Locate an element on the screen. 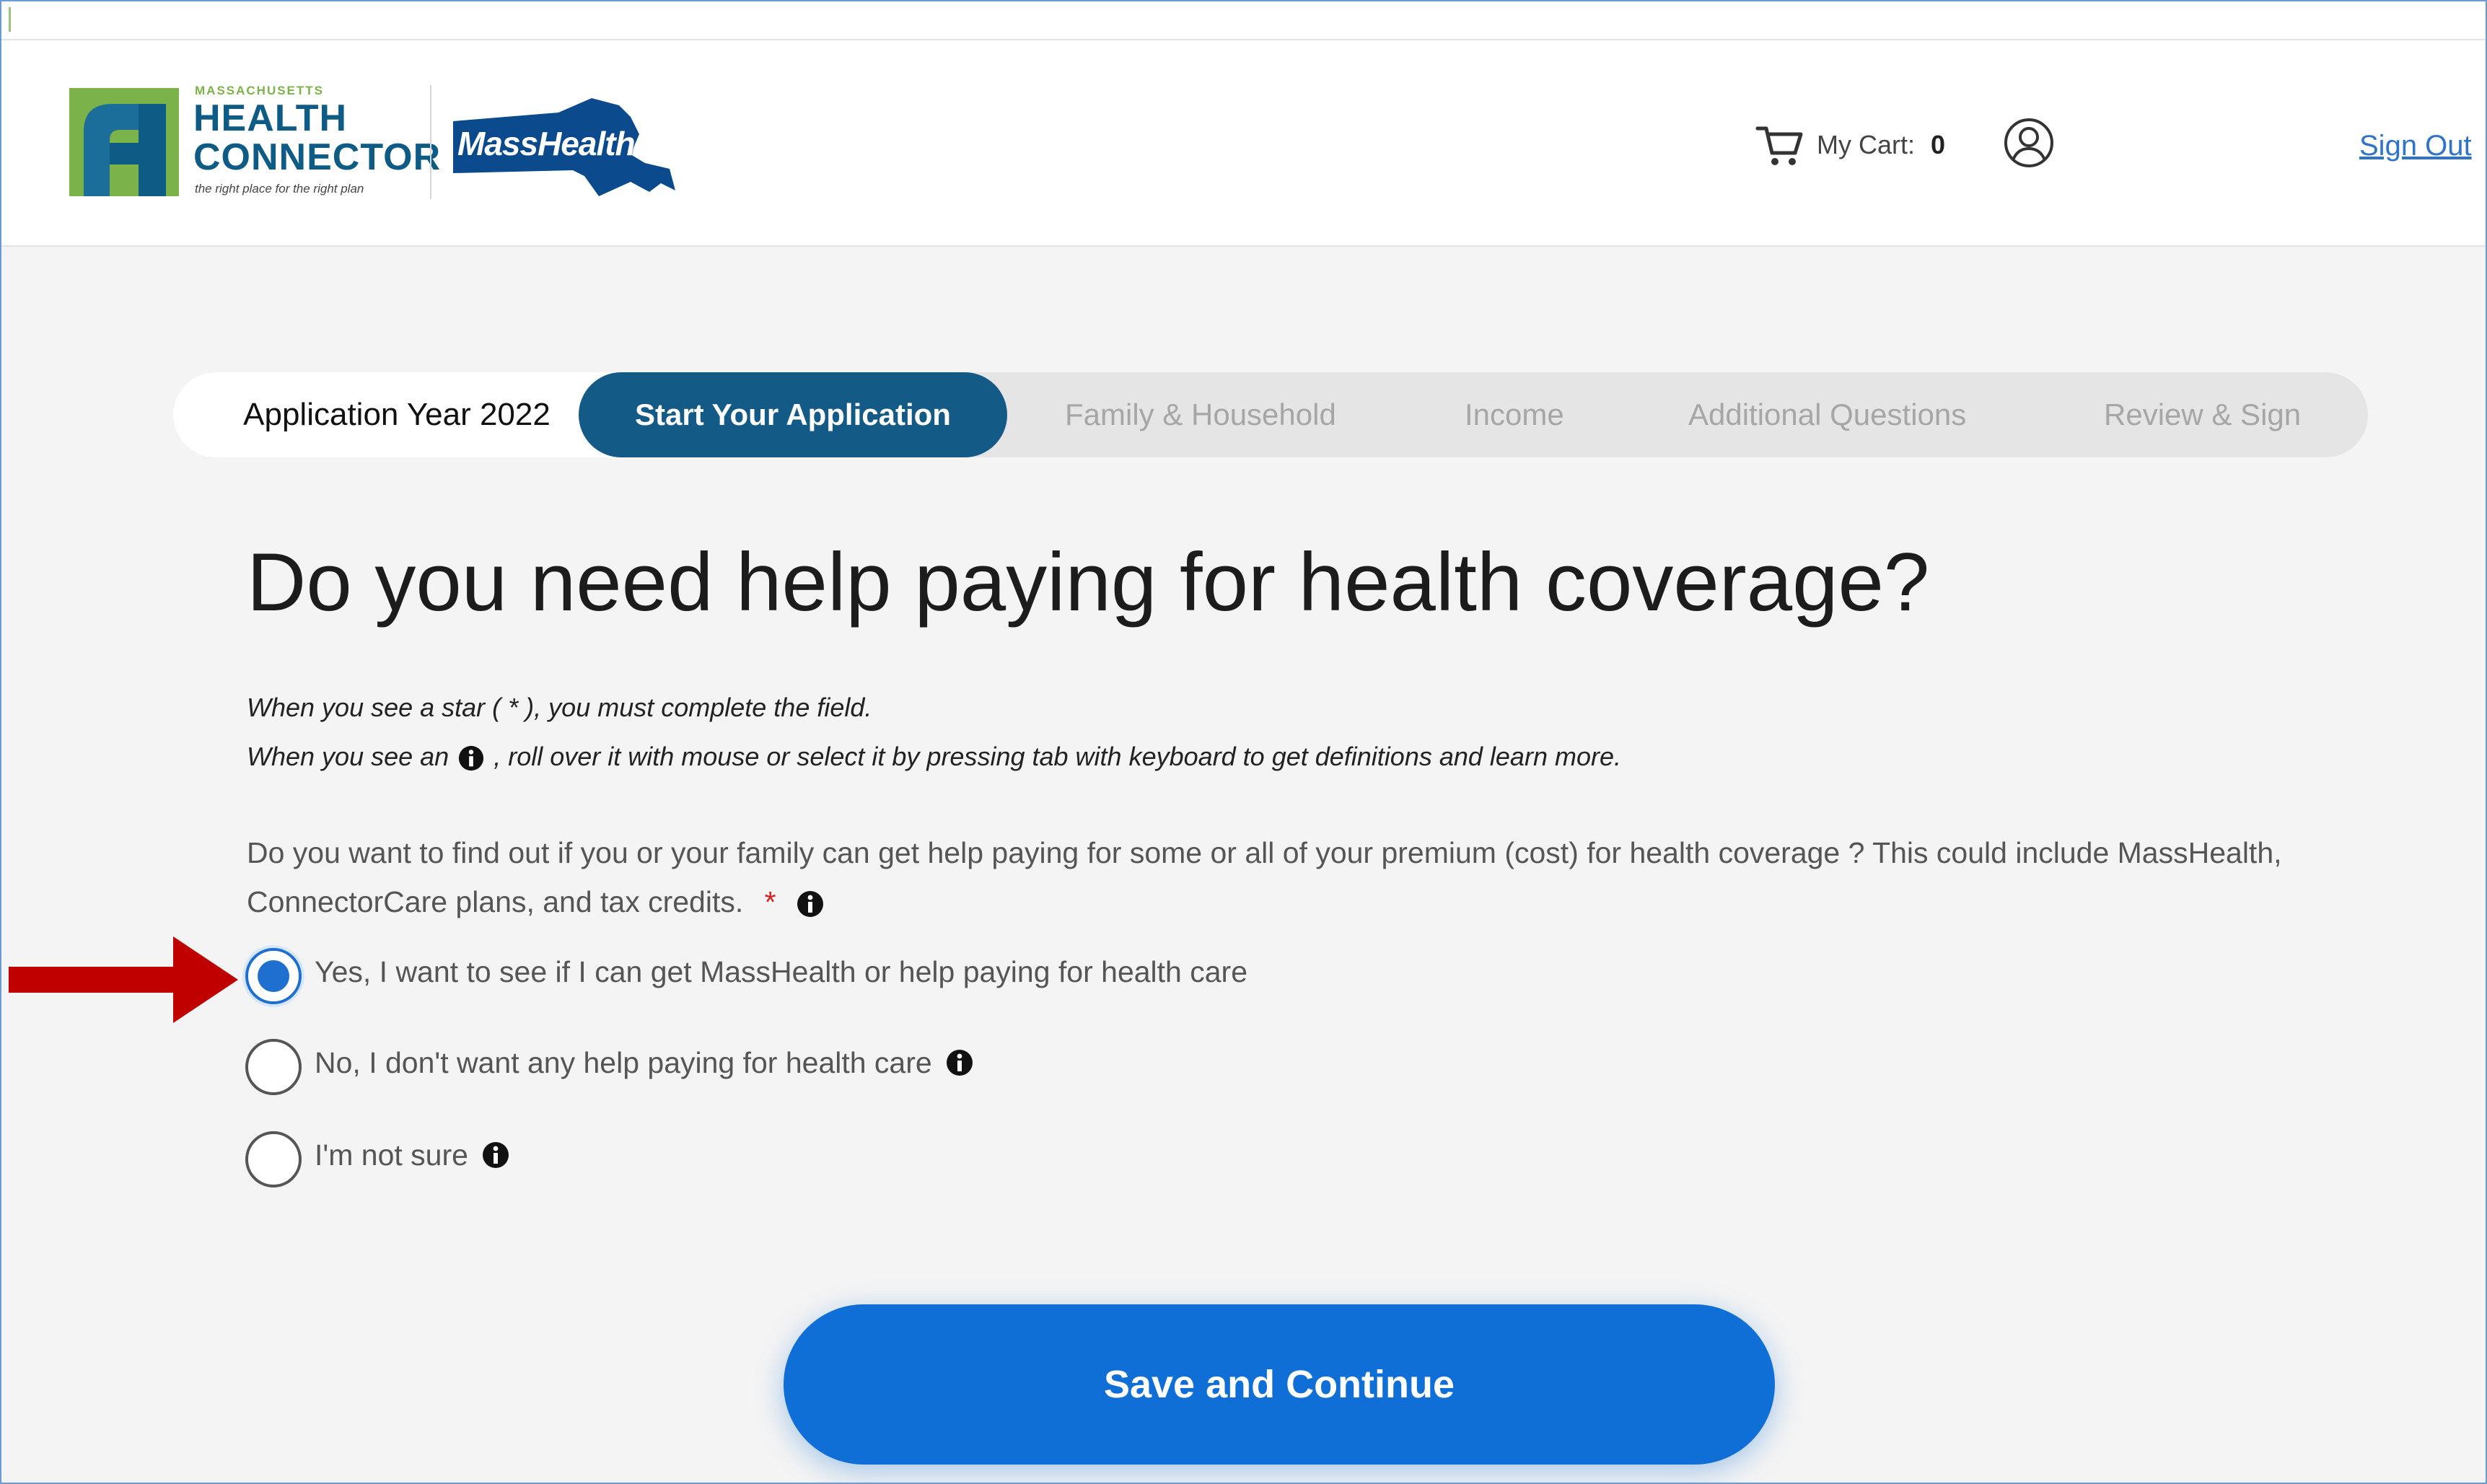 This screenshot has height=1484, width=2487. cart-count: 0 is located at coordinates (1939, 144).